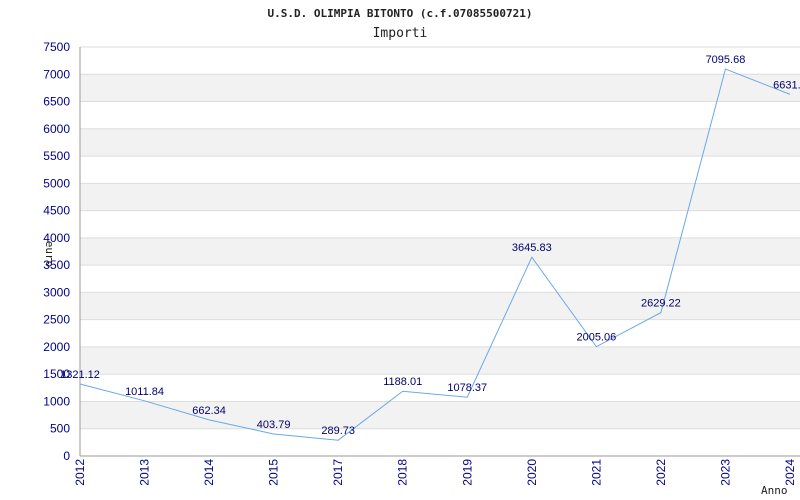 The width and height of the screenshot is (800, 500). What do you see at coordinates (400, 13) in the screenshot?
I see `chart-title: U.S.D. OLIMPIA BITONTO (c.f.07085500721)` at bounding box center [400, 13].